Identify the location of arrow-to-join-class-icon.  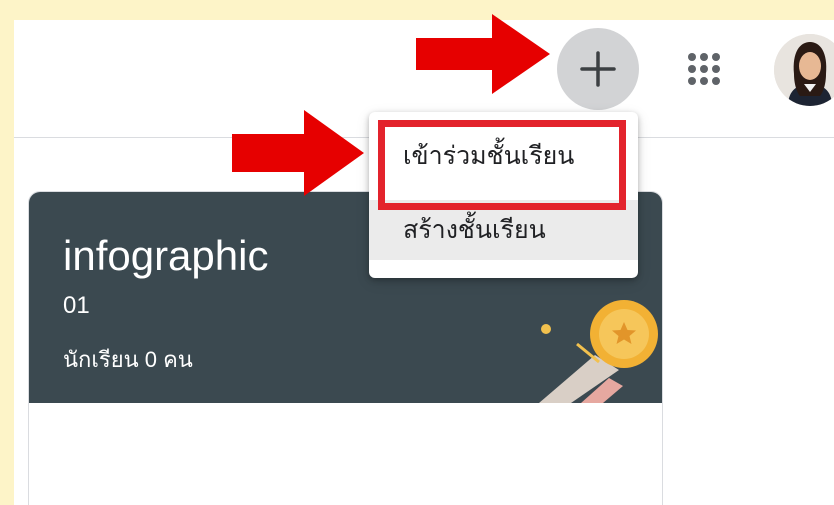
(298, 153).